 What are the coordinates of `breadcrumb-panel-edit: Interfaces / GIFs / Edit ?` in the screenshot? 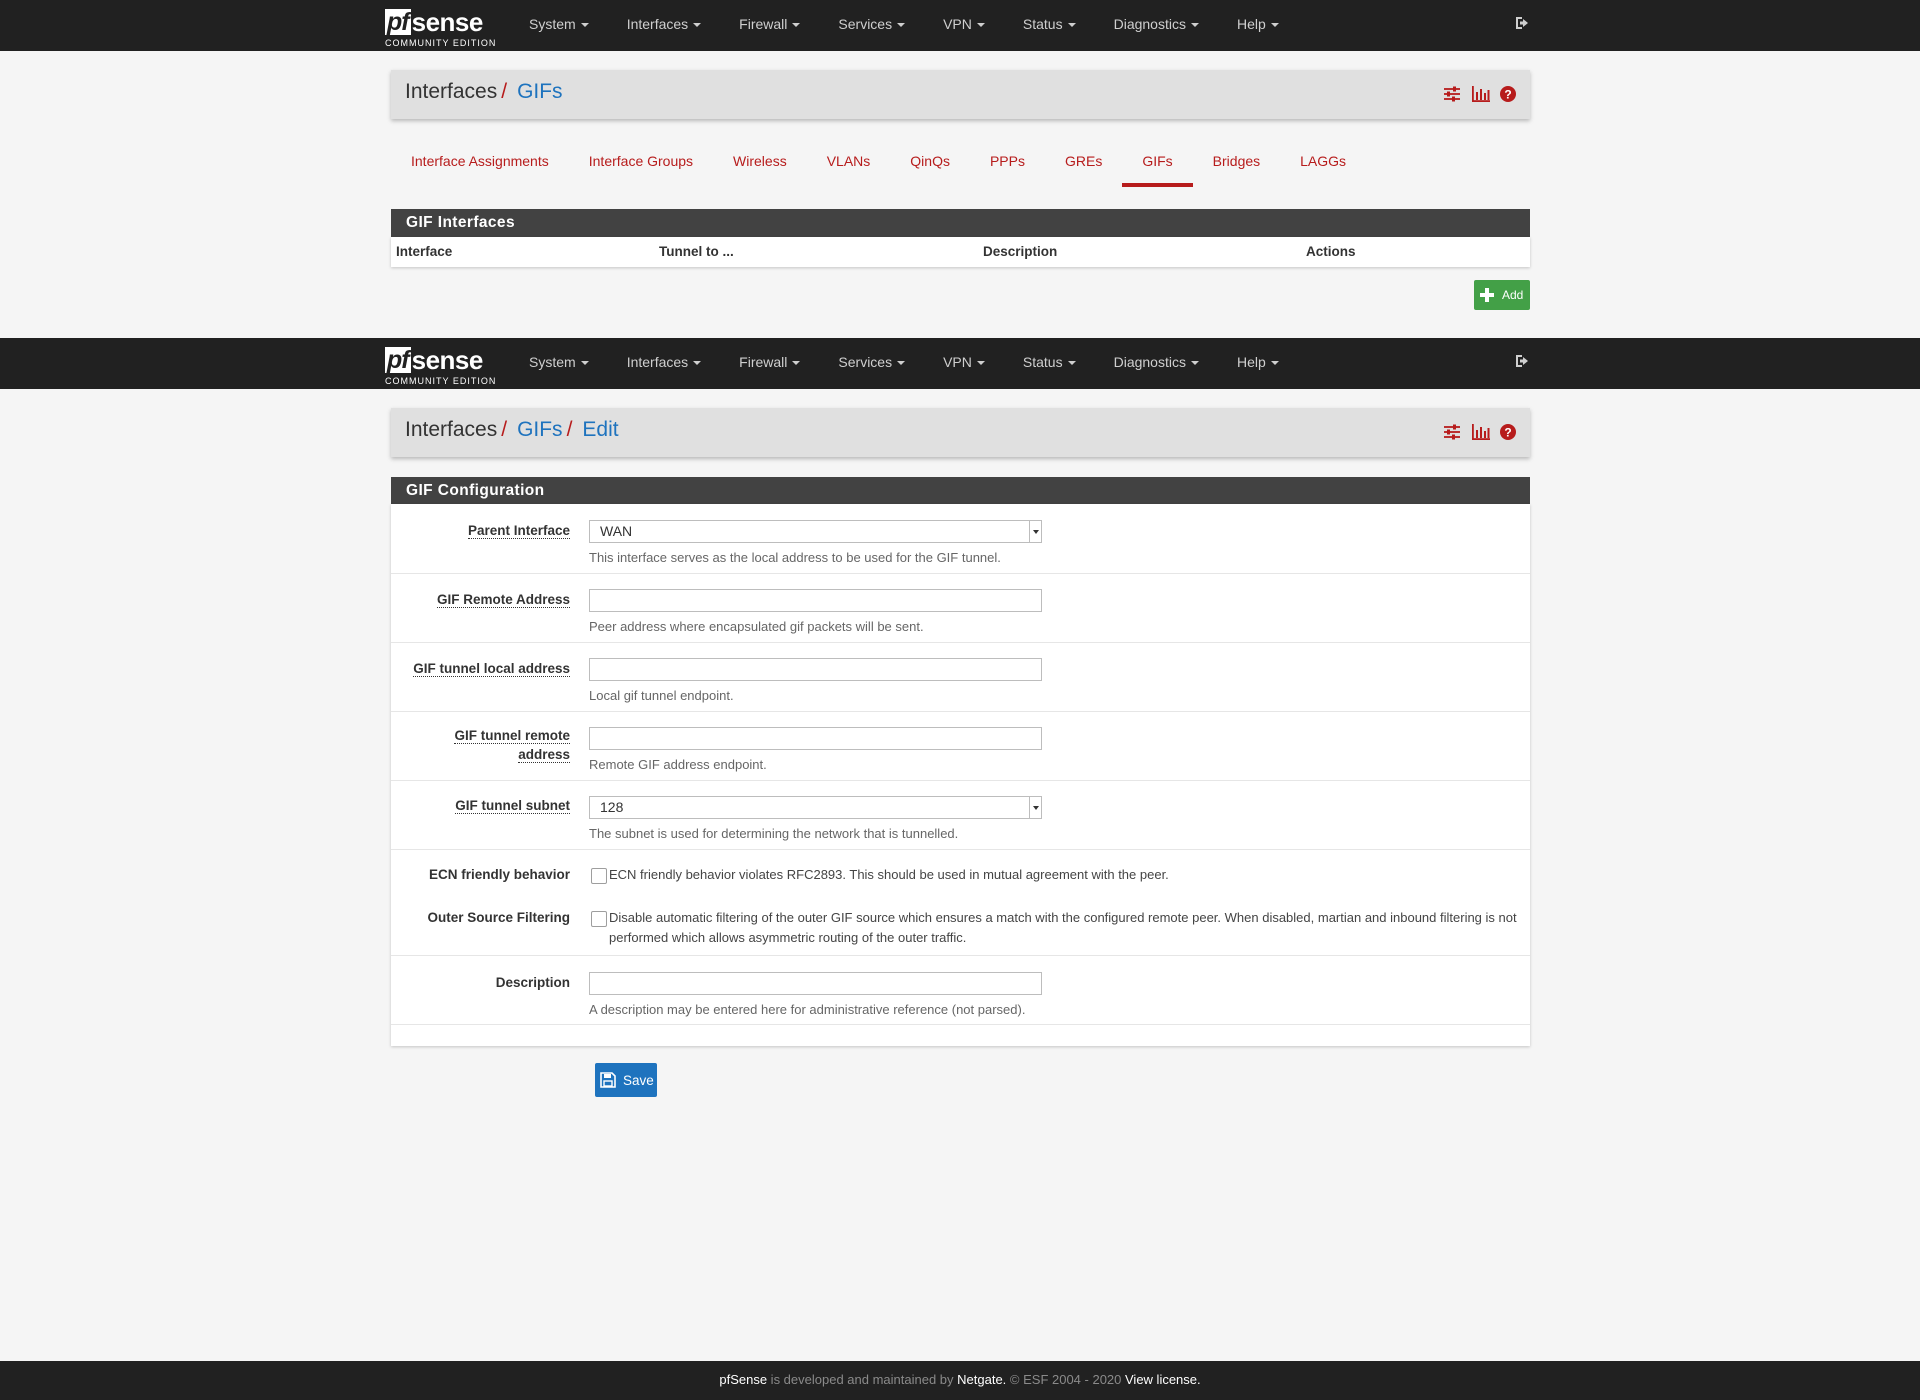 It's located at (960, 432).